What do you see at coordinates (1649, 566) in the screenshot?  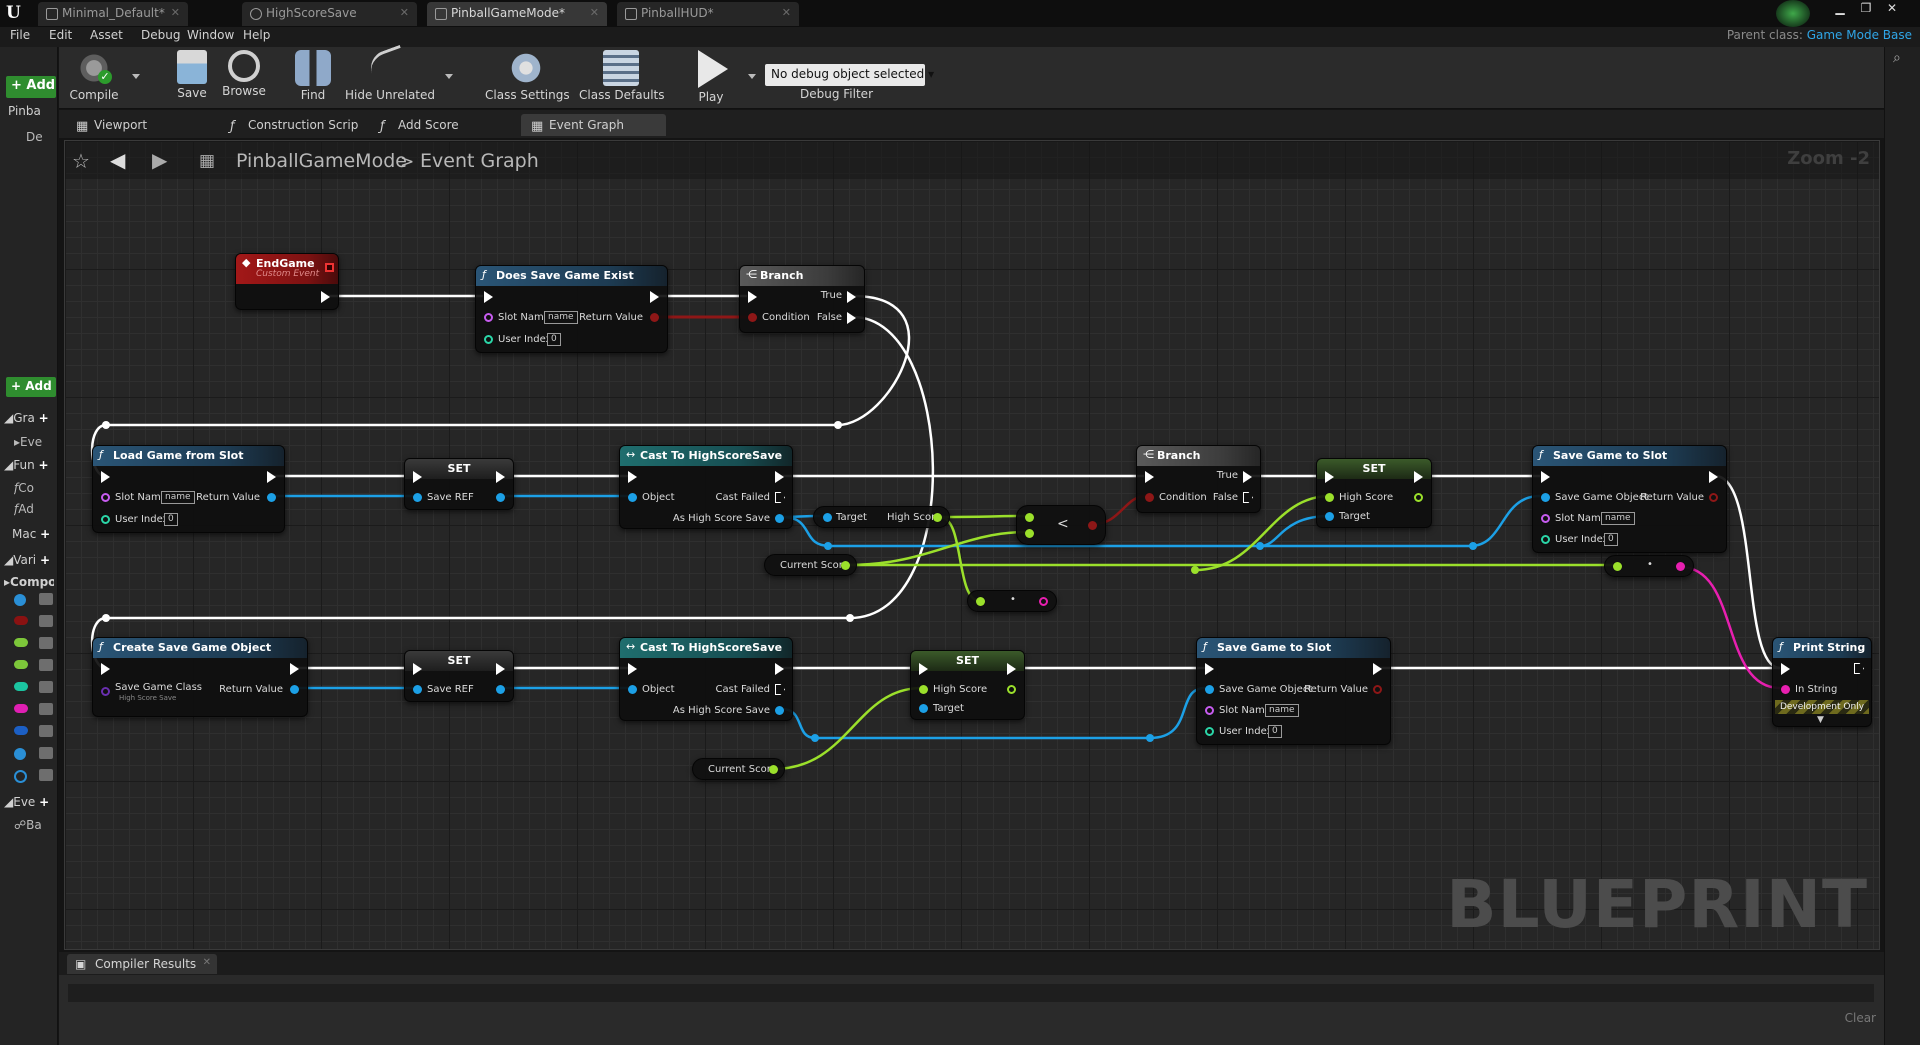 I see `node-to-string-1: •` at bounding box center [1649, 566].